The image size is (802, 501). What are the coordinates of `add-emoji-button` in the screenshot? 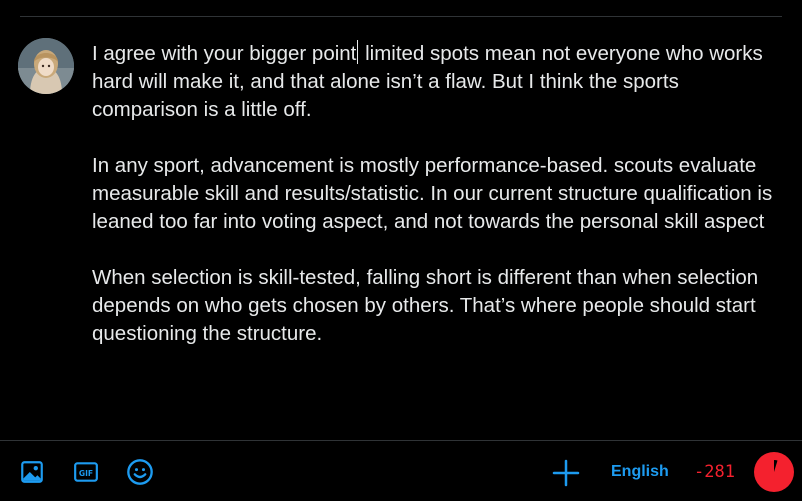 It's located at (140, 472).